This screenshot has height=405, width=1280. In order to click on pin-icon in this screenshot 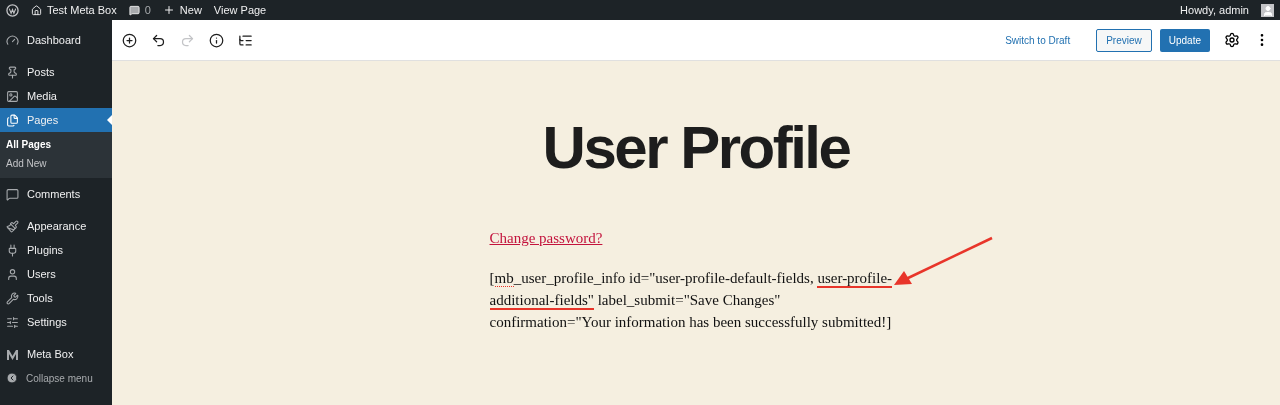, I will do `click(12, 72)`.